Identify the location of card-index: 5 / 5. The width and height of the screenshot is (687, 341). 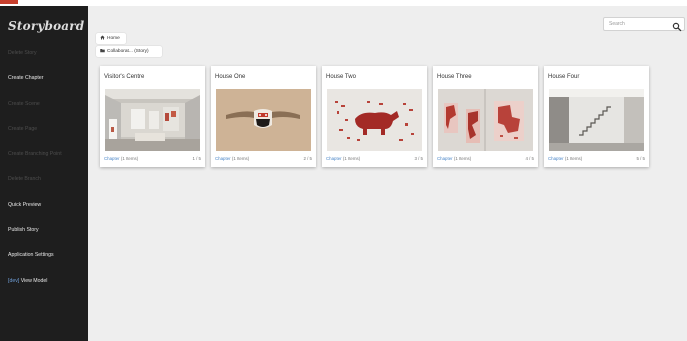
(640, 158).